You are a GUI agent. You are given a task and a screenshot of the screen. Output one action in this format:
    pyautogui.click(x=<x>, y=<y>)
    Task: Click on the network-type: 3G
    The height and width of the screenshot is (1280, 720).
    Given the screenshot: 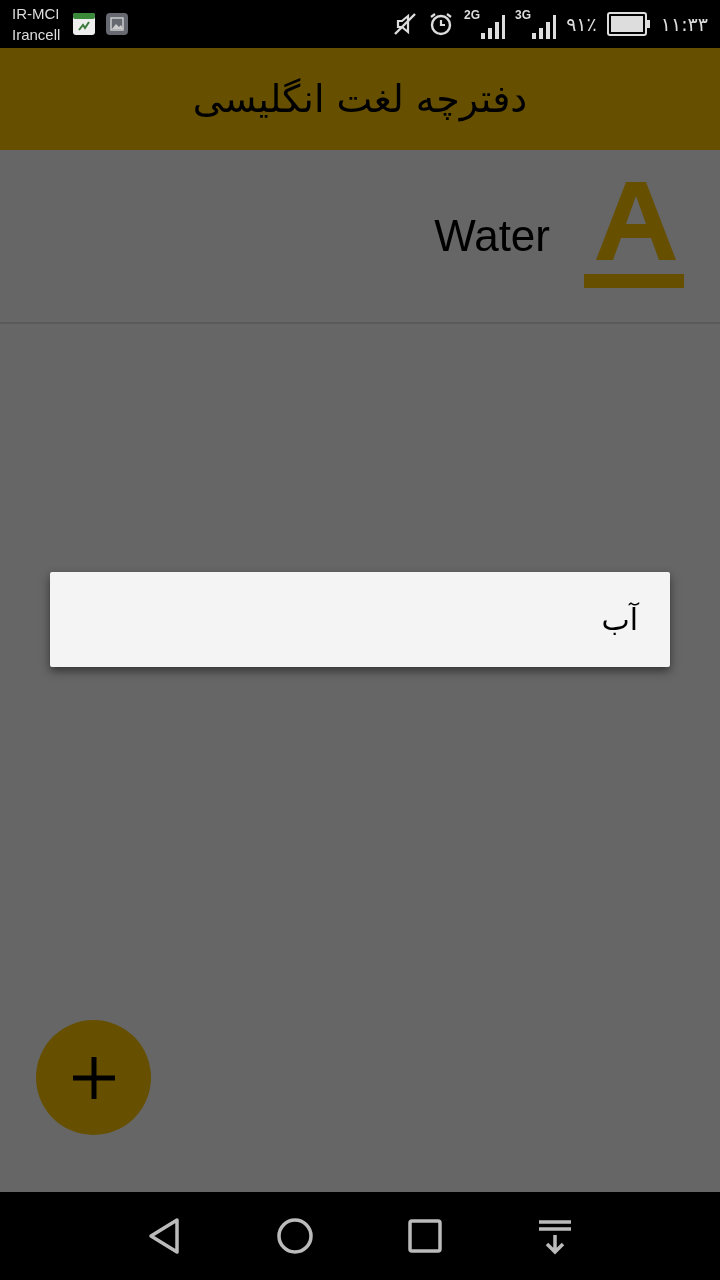 What is the action you would take?
    pyautogui.click(x=523, y=15)
    